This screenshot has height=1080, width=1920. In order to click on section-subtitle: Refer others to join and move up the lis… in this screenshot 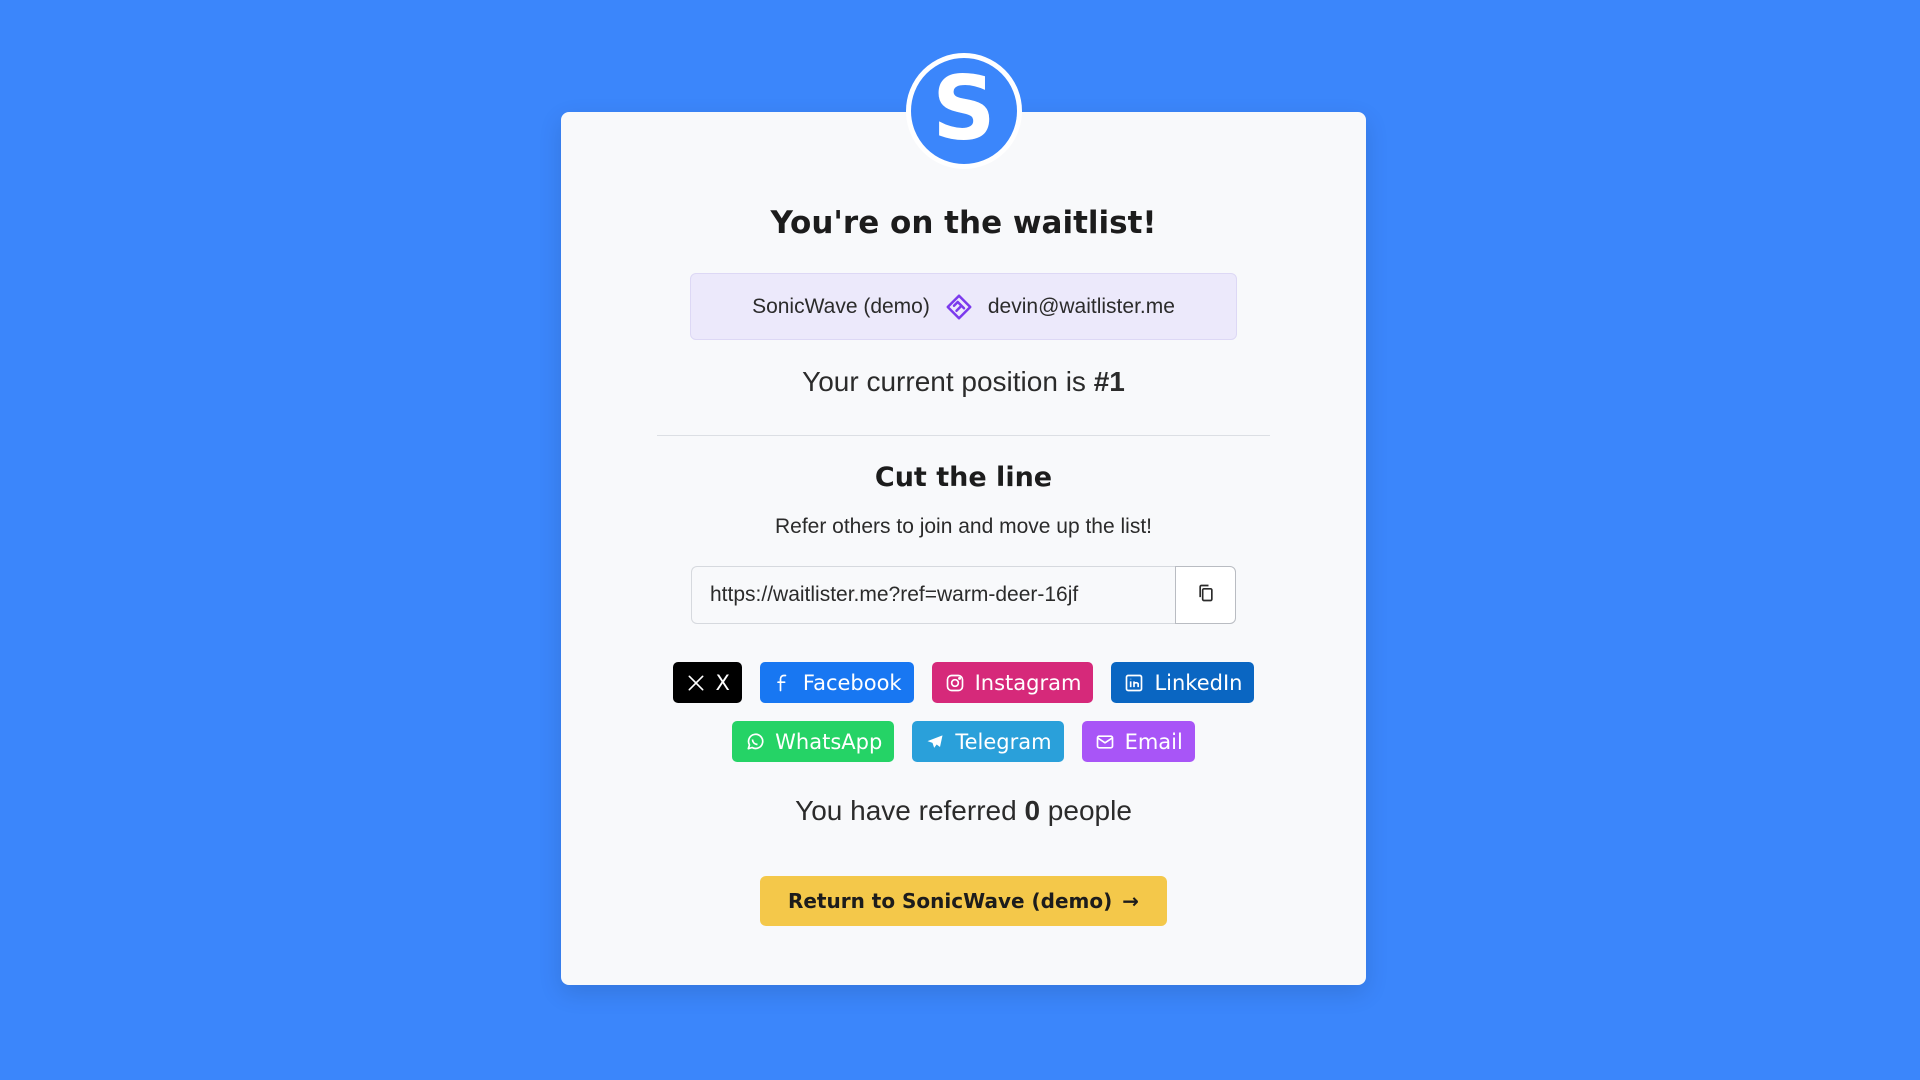, I will do `click(963, 526)`.